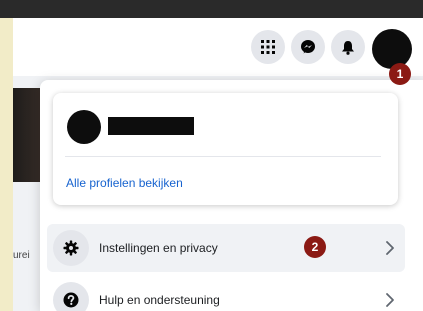 The height and width of the screenshot is (311, 423). I want to click on menu-item-label: Instellingen en privacy, so click(158, 248).